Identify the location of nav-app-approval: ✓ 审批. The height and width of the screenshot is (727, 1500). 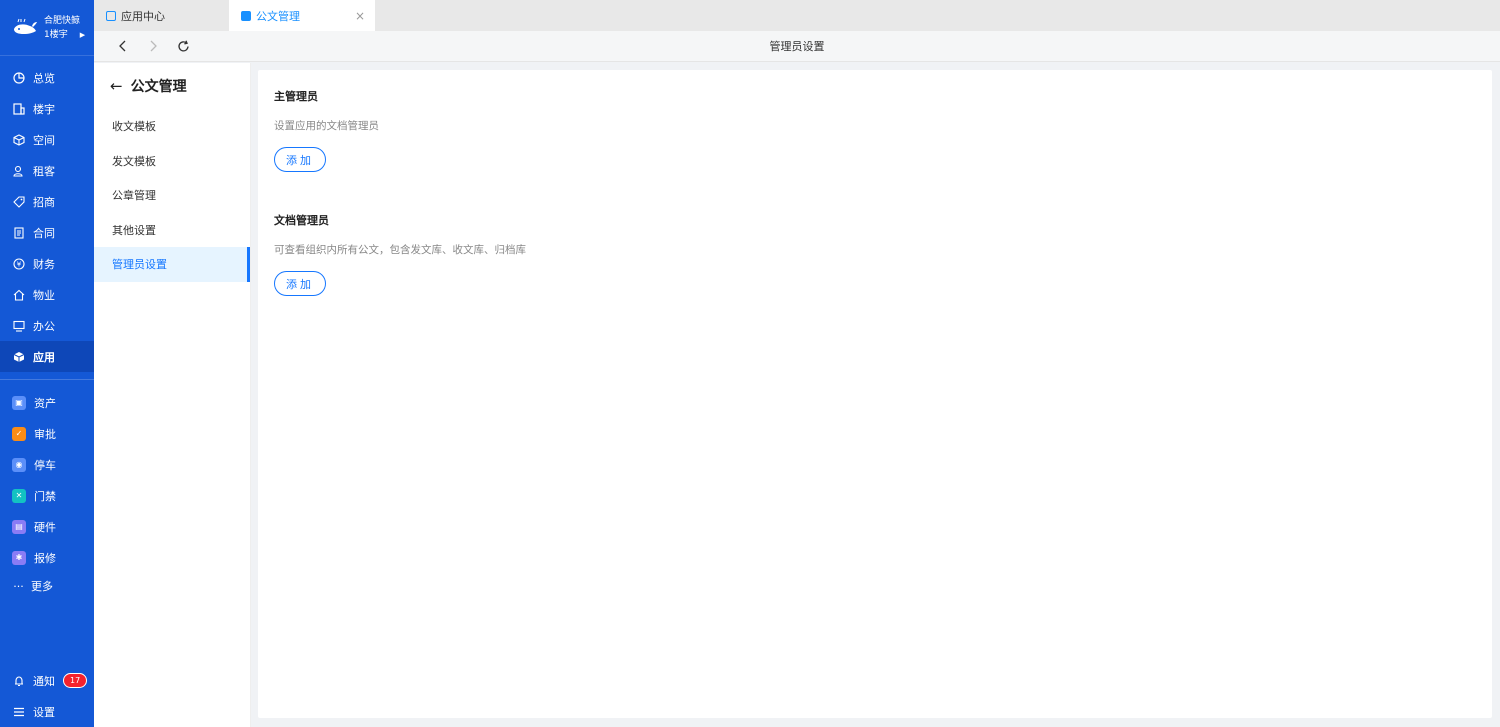
(47, 433).